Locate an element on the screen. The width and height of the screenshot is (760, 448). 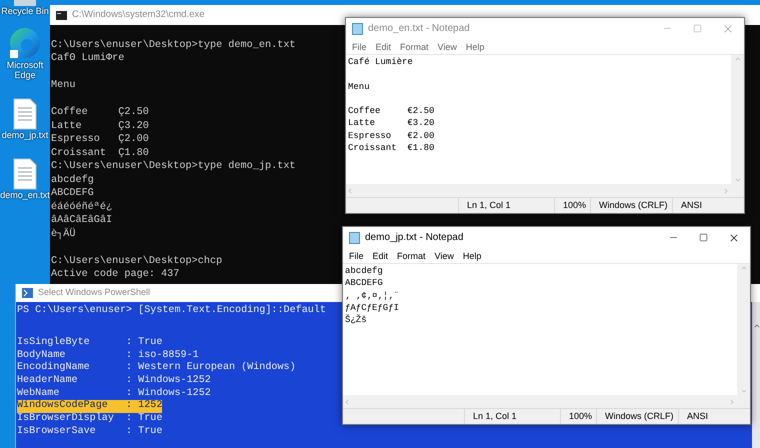
text-line: ‚ ‚¢‚¤‚¦‚¨ is located at coordinates (372, 296).